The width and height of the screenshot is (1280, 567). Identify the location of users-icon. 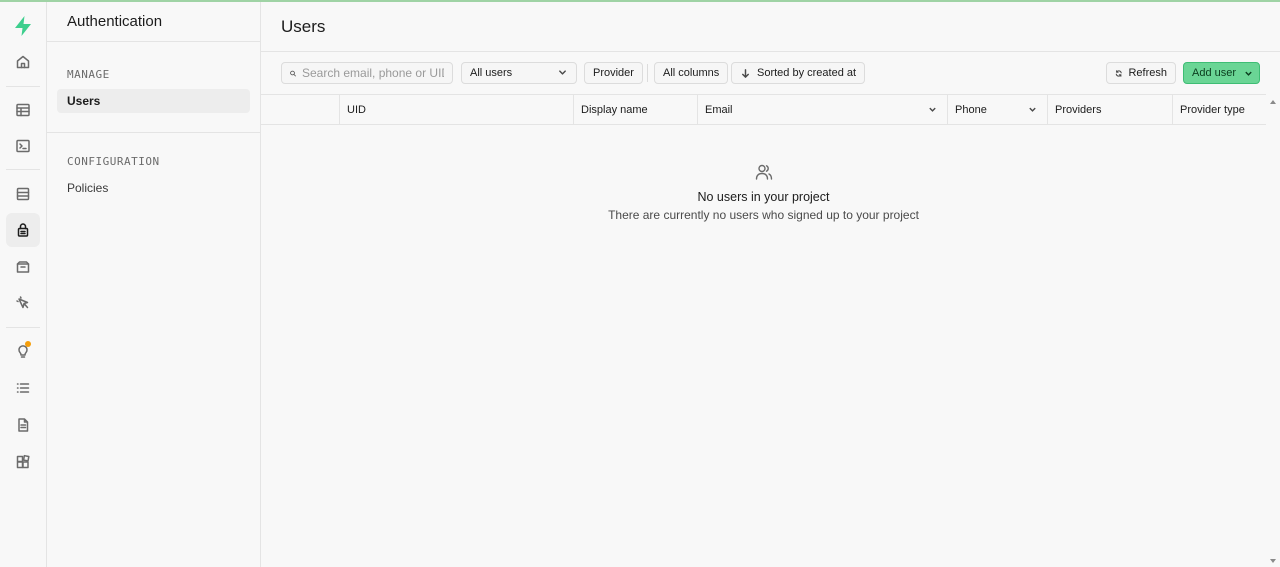
(763, 172).